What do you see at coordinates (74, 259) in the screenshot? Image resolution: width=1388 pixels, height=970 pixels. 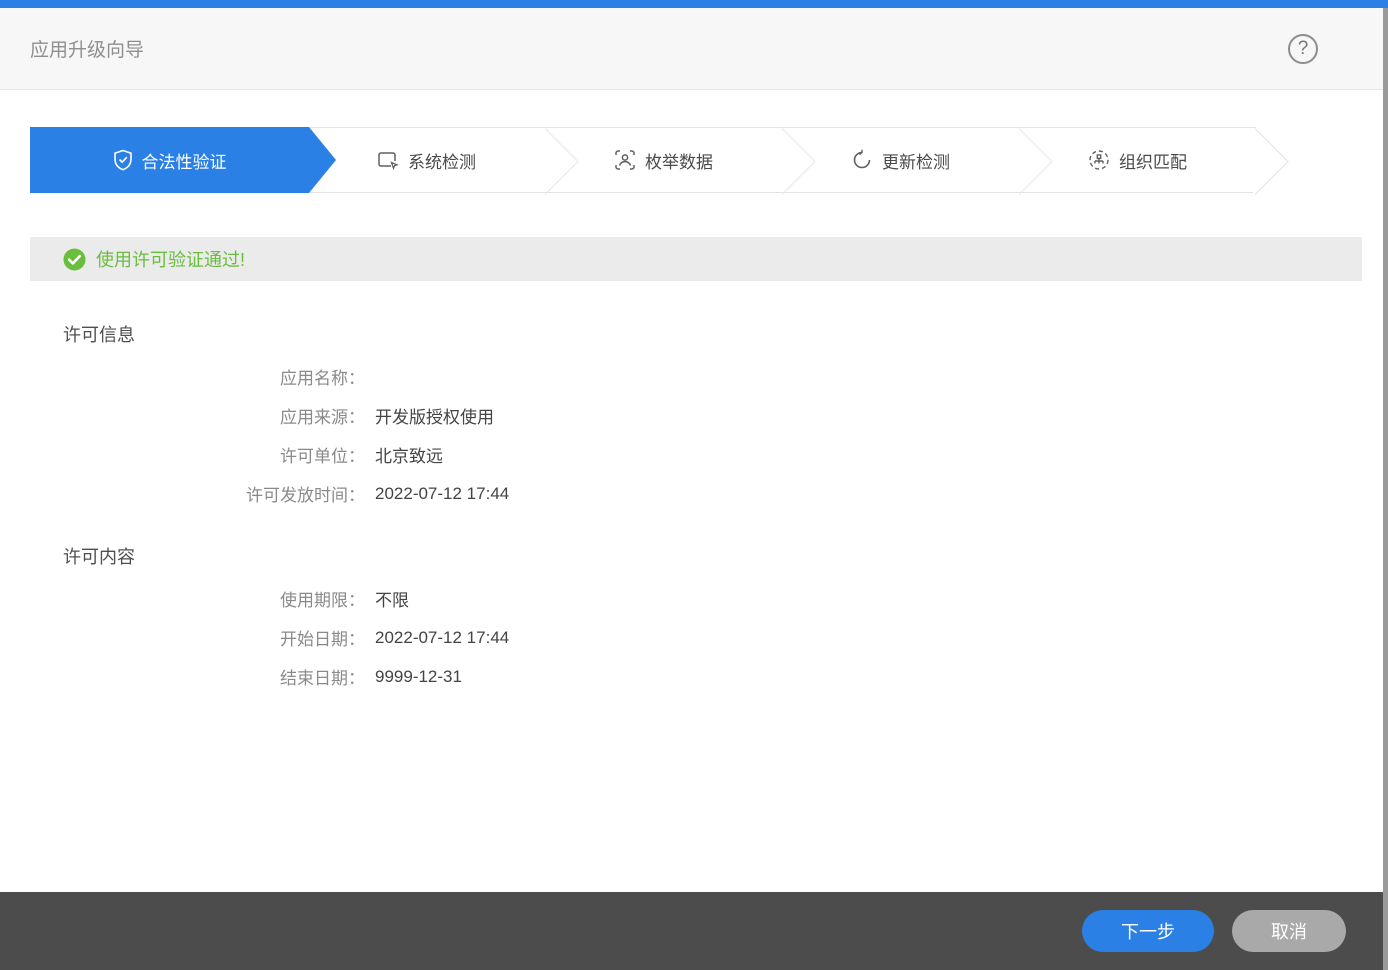 I see `check-circle-icon` at bounding box center [74, 259].